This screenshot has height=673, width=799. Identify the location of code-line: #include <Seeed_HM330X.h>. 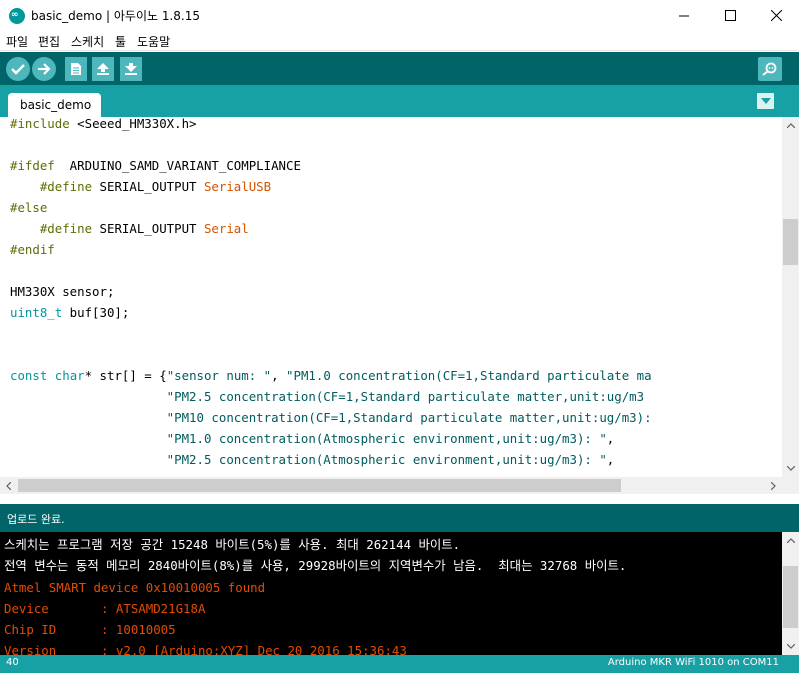
(103, 124).